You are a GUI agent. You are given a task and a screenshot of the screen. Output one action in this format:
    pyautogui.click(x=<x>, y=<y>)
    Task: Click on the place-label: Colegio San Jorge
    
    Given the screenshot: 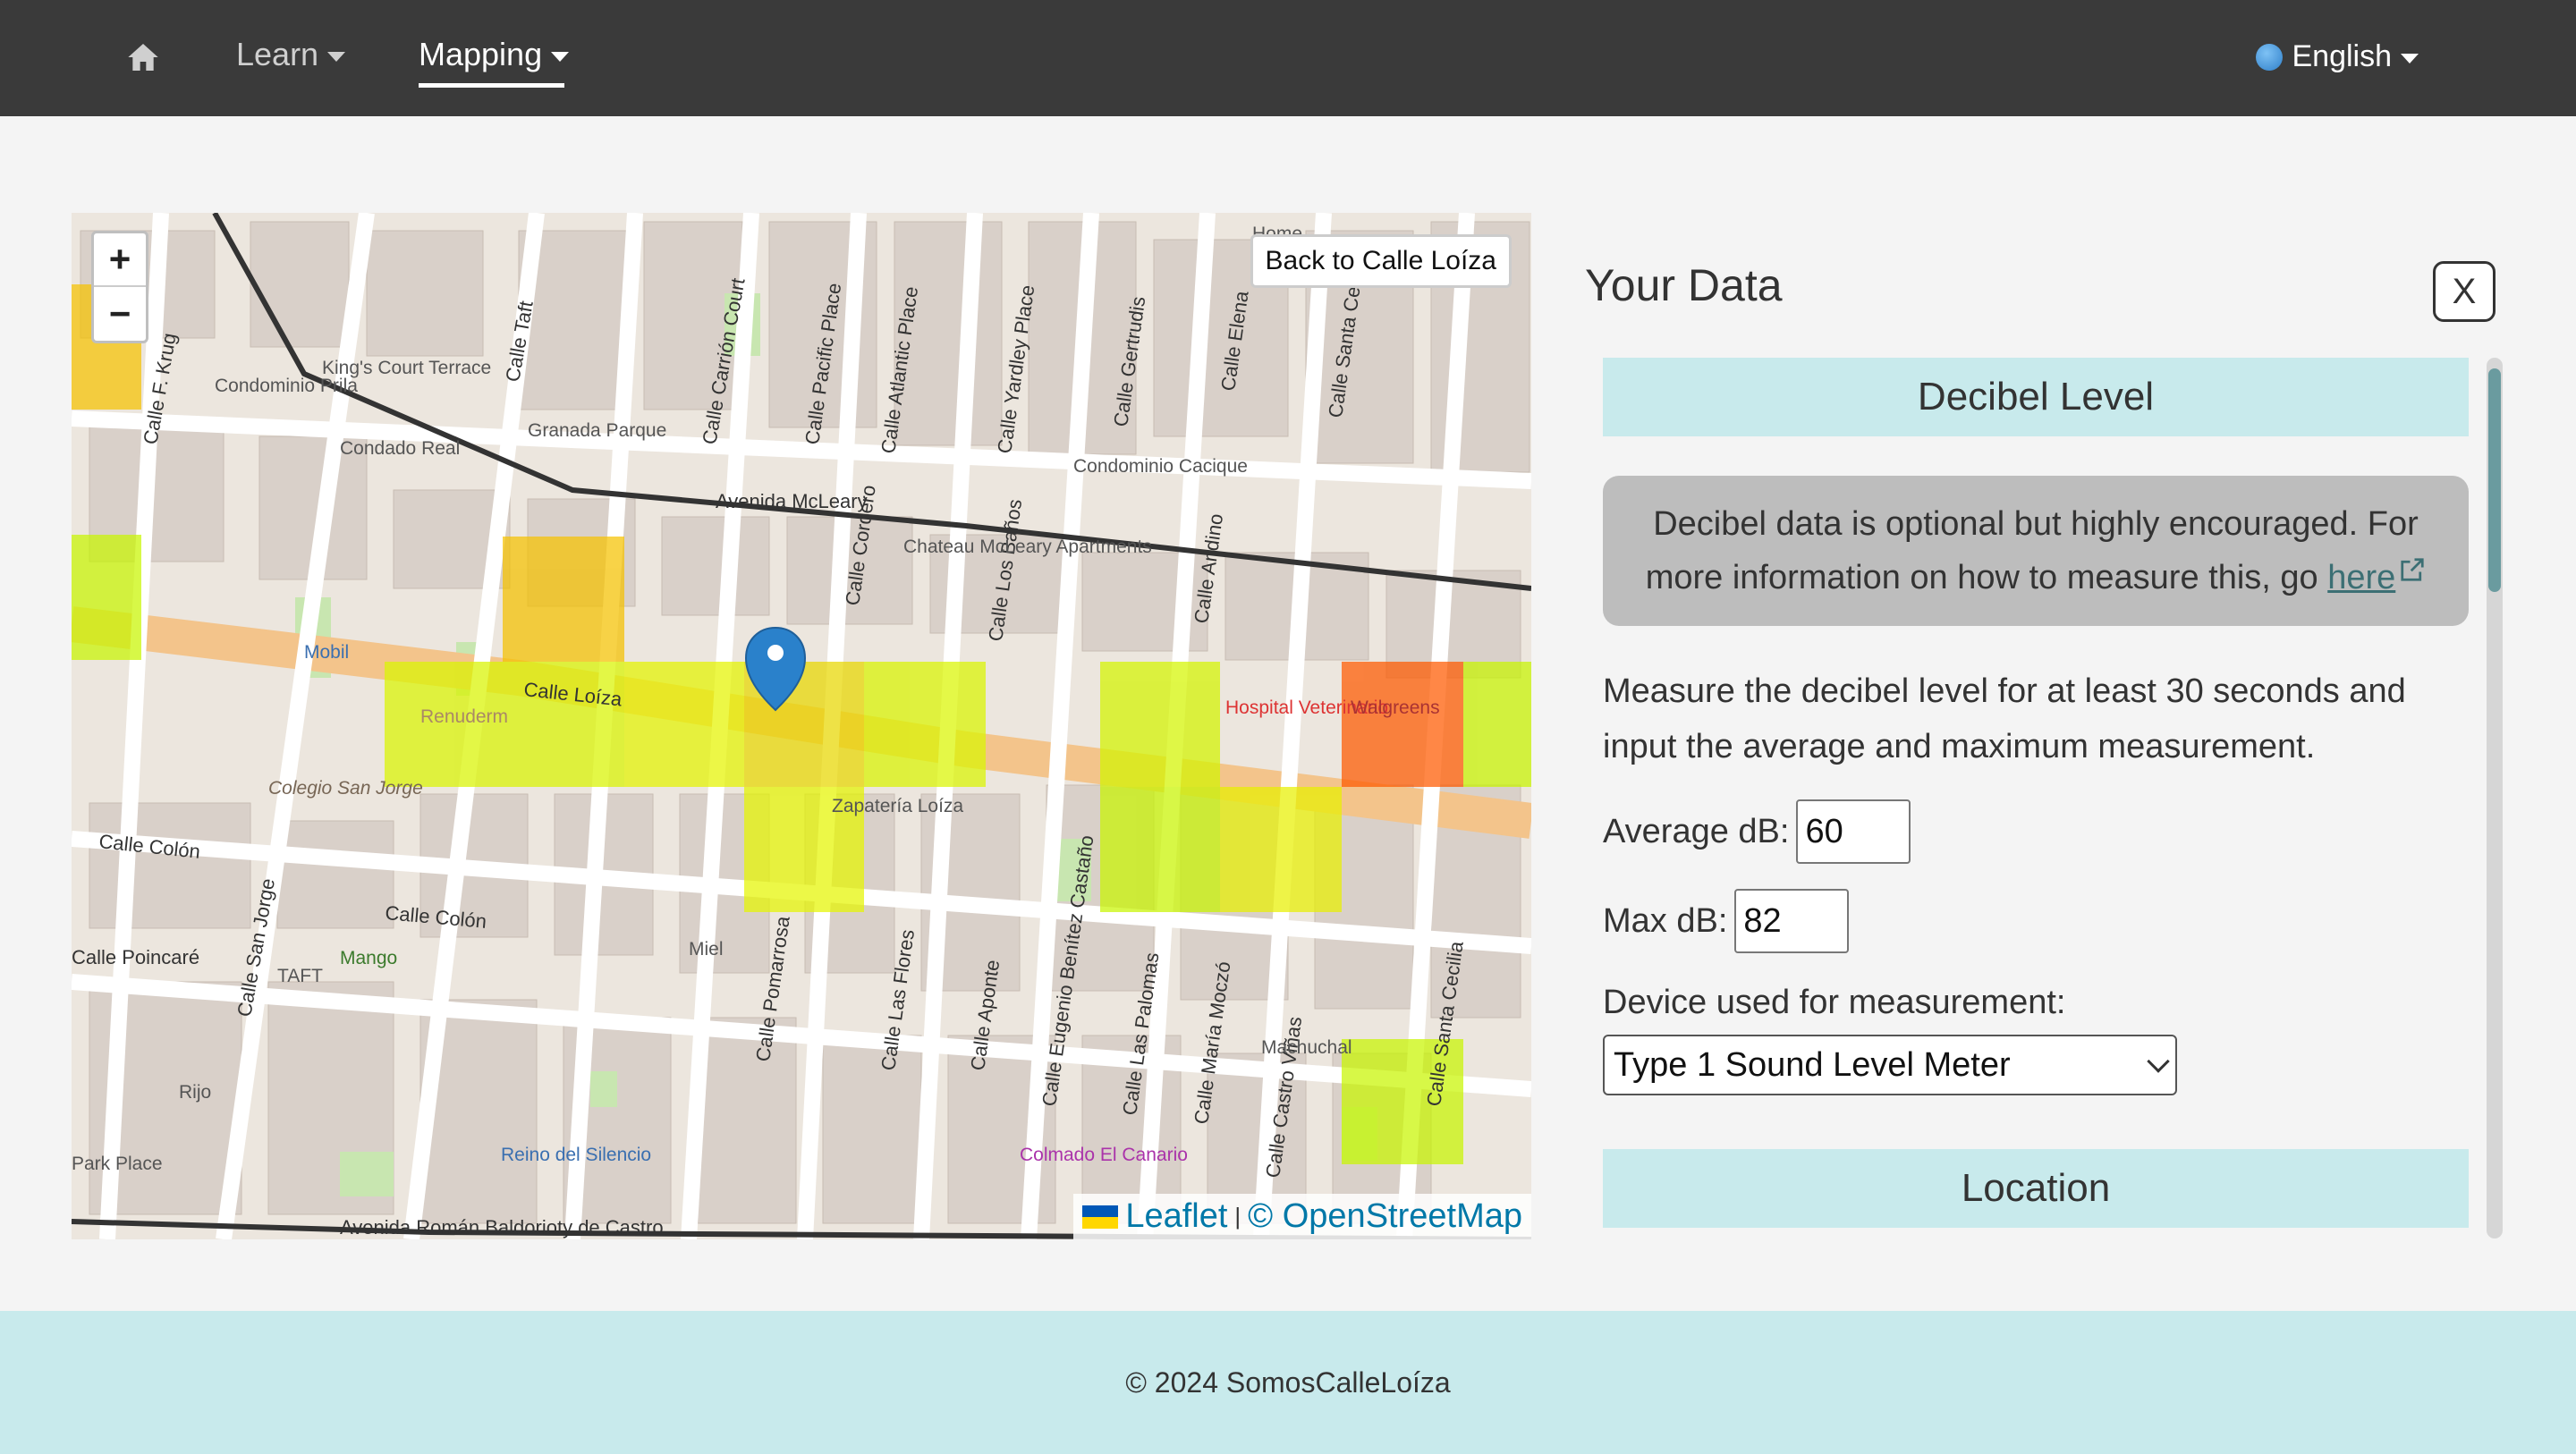 What is the action you would take?
    pyautogui.click(x=345, y=789)
    